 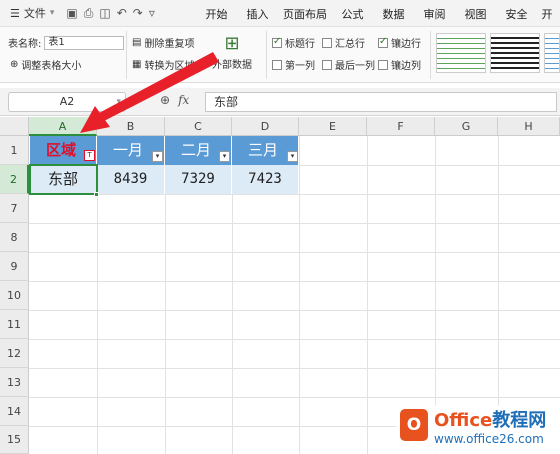 What do you see at coordinates (265, 126) in the screenshot?
I see `column-header: D` at bounding box center [265, 126].